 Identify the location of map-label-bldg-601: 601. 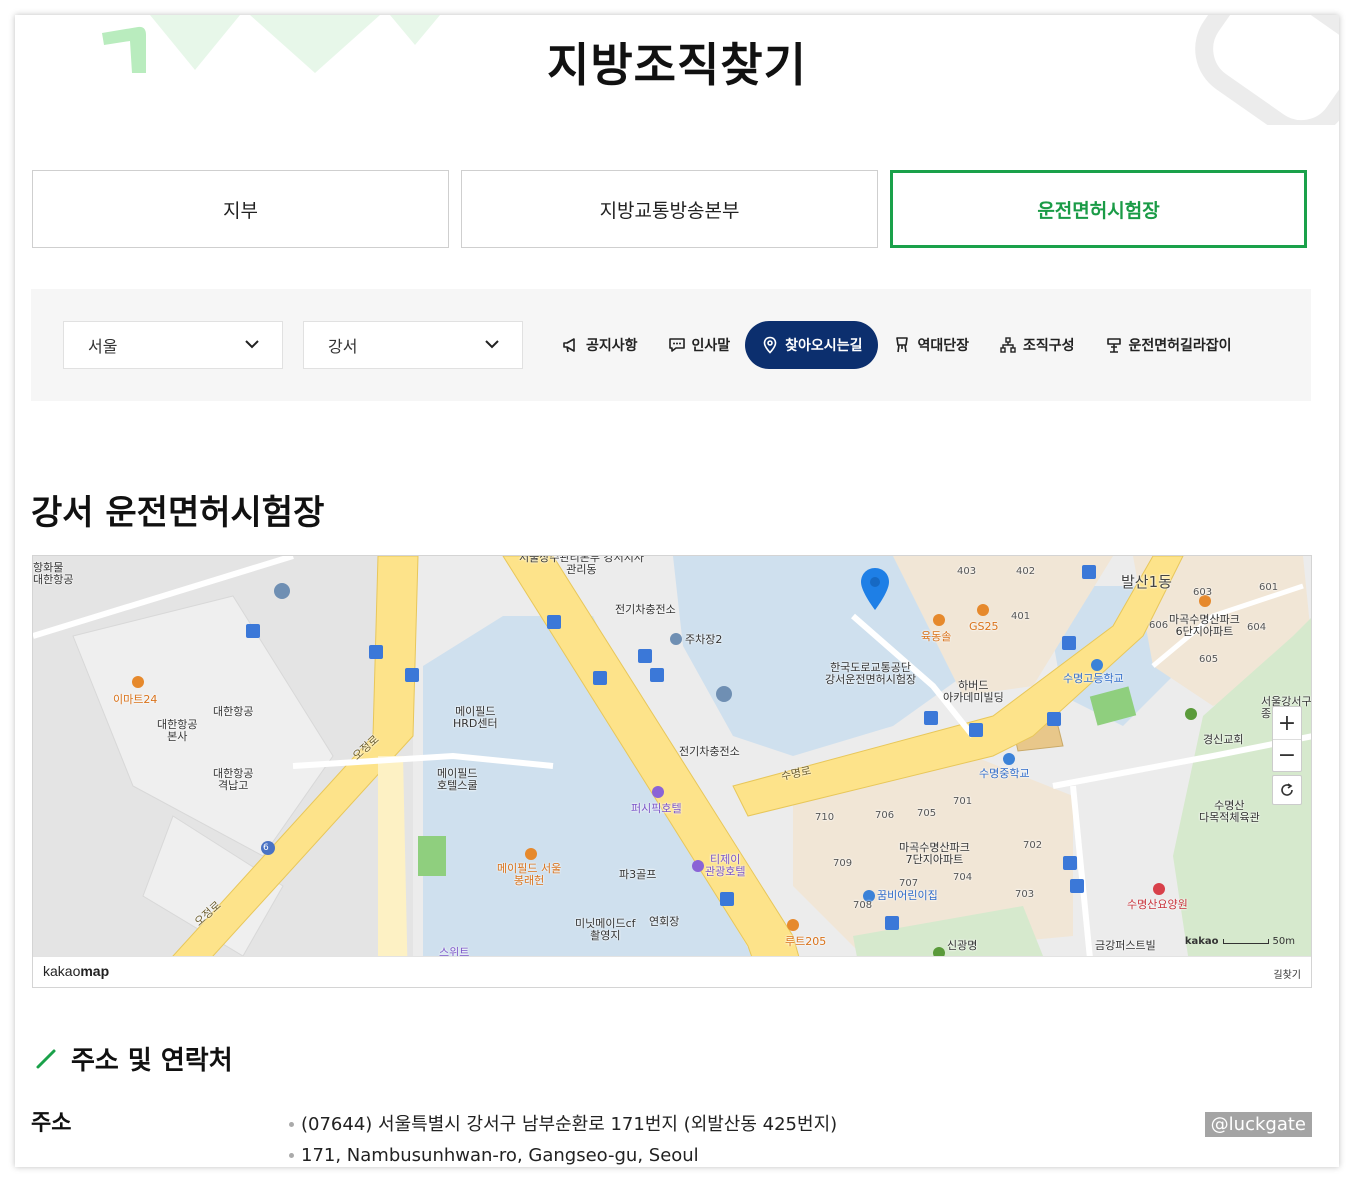
(1269, 587).